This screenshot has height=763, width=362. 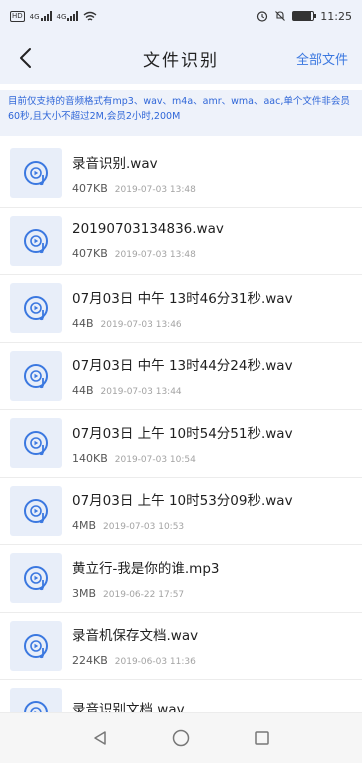 I want to click on file-list-item: 20190703134836.wav 407KB 2019-07-03 13:48, so click(x=181, y=241).